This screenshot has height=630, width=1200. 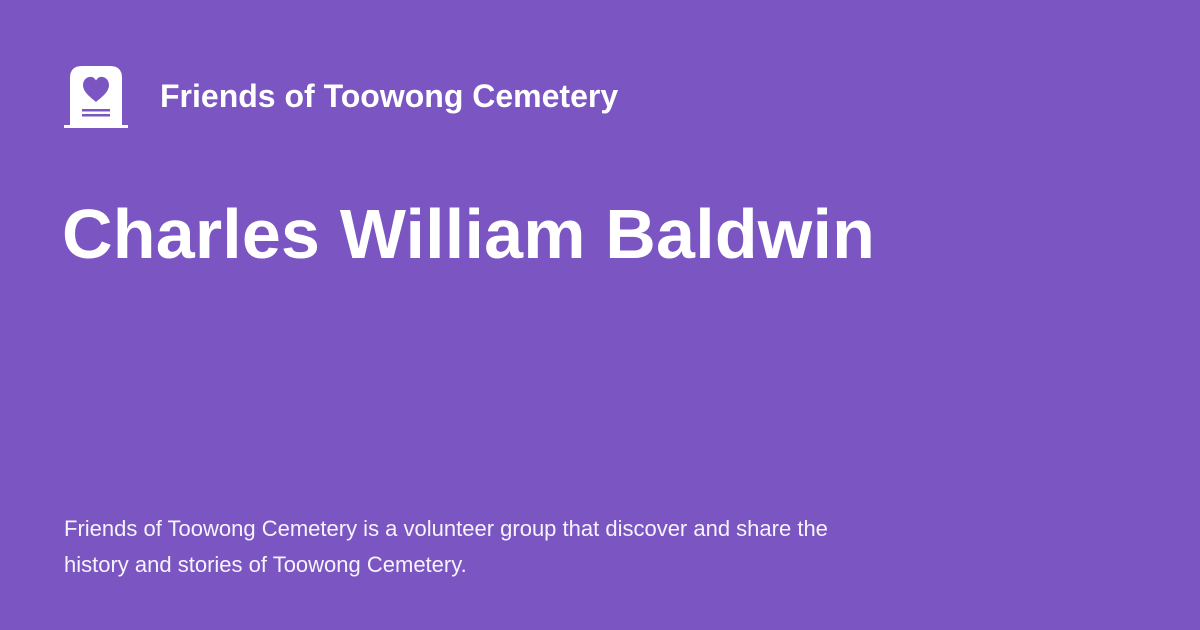 I want to click on brand-header: Friends of Toowong Cemetery, so click(x=341, y=96).